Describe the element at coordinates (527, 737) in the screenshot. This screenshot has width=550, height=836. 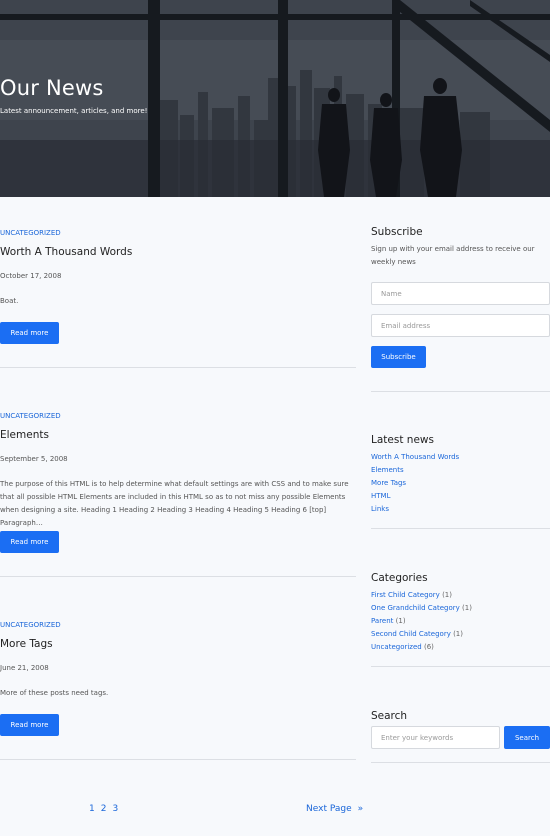
I see `search-button: Search` at that location.